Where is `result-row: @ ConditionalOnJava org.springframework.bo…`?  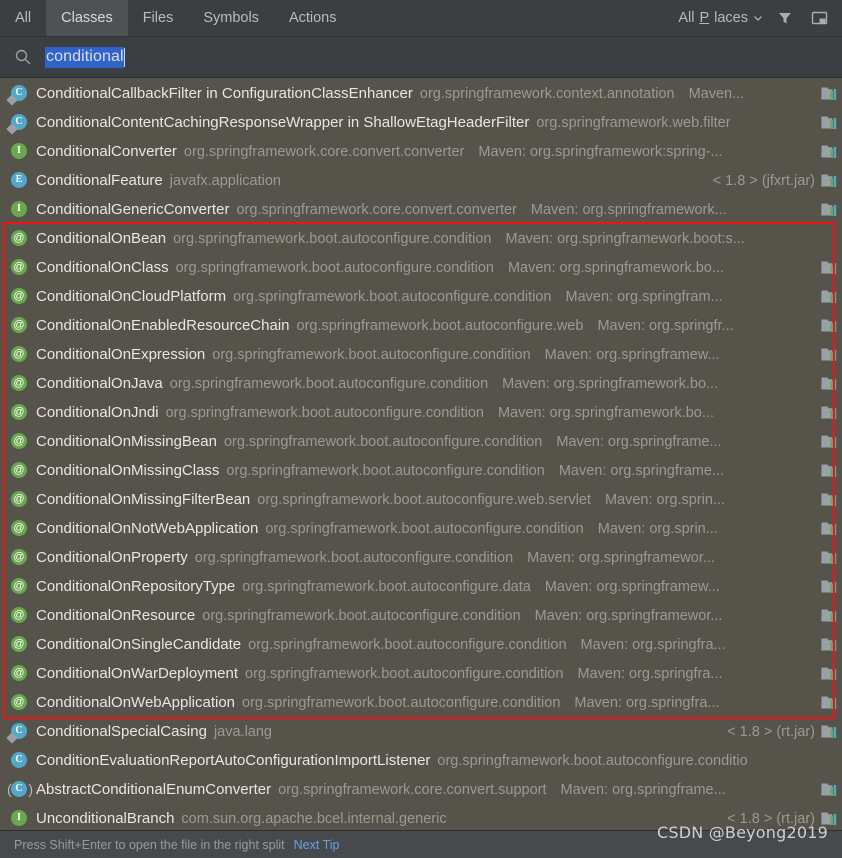 result-row: @ ConditionalOnJava org.springframework.bo… is located at coordinates (421, 383).